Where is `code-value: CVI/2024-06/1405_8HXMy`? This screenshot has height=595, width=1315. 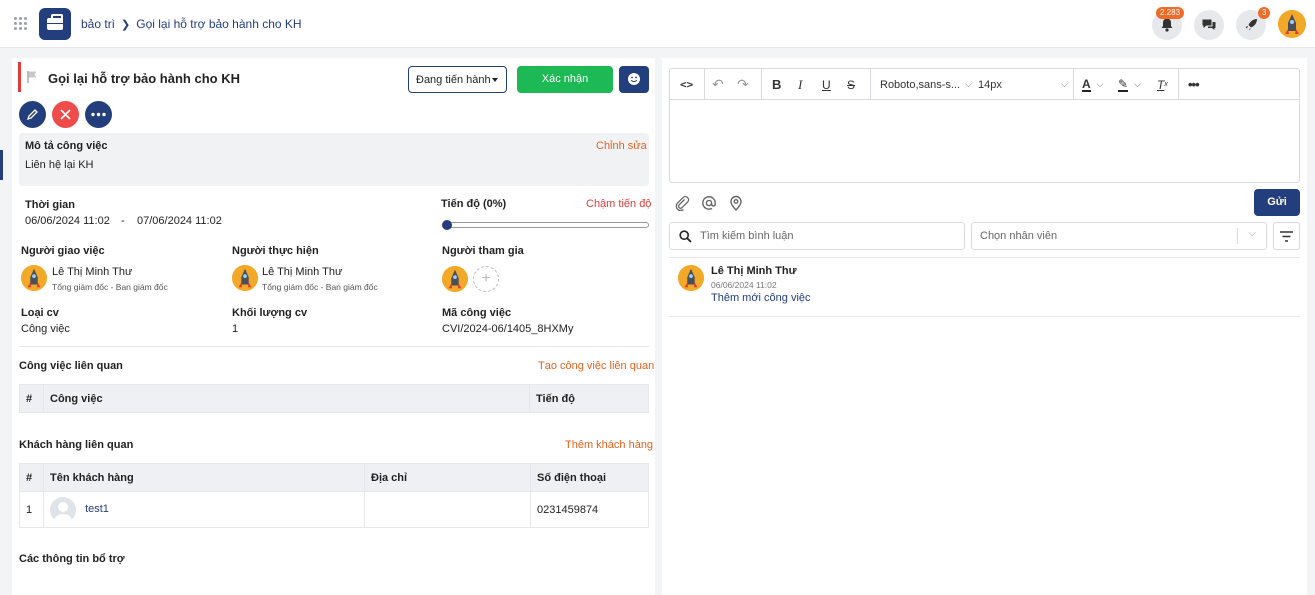
code-value: CVI/2024-06/1405_8HXMy is located at coordinates (508, 329).